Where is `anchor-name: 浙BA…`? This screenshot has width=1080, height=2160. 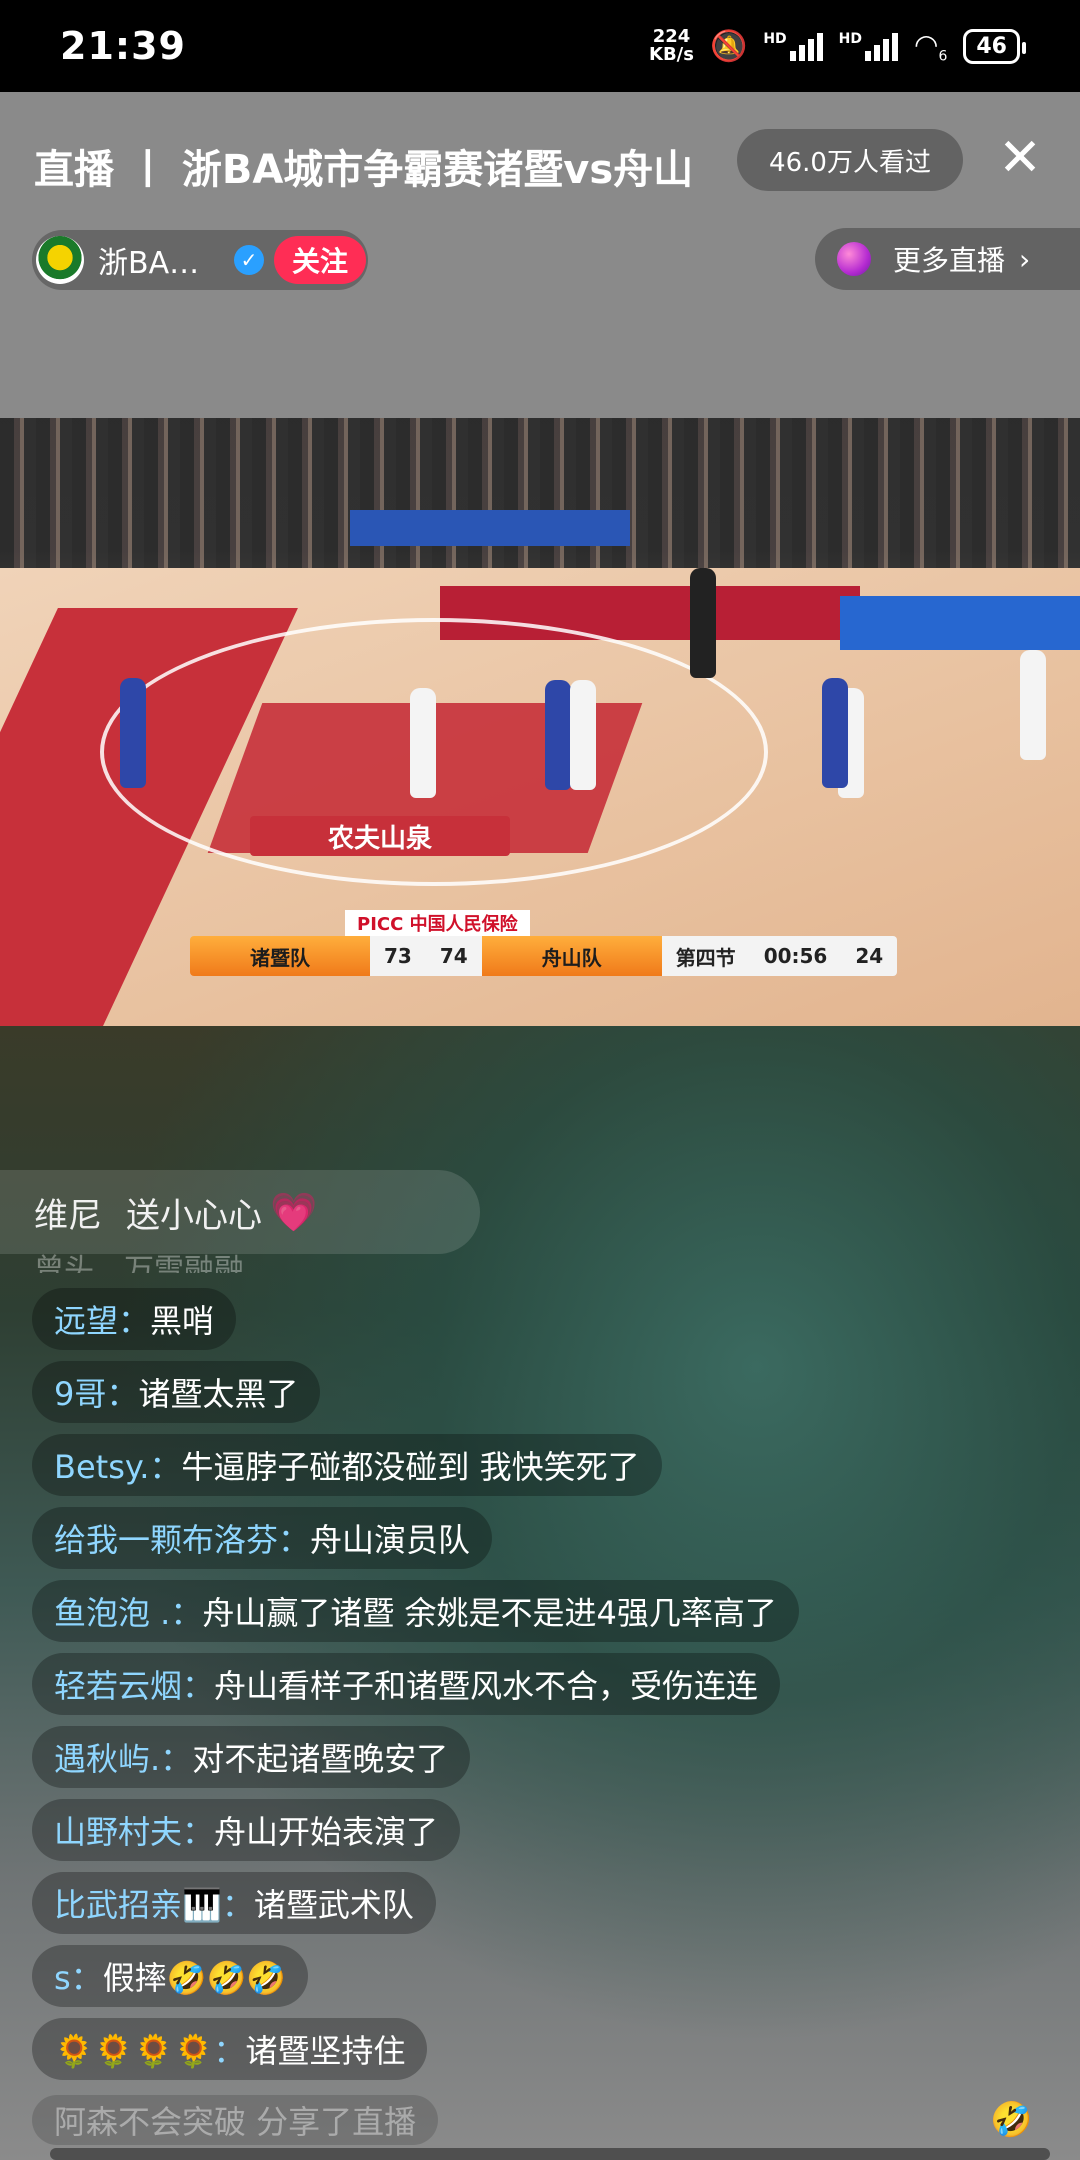 anchor-name: 浙BA… is located at coordinates (162, 260).